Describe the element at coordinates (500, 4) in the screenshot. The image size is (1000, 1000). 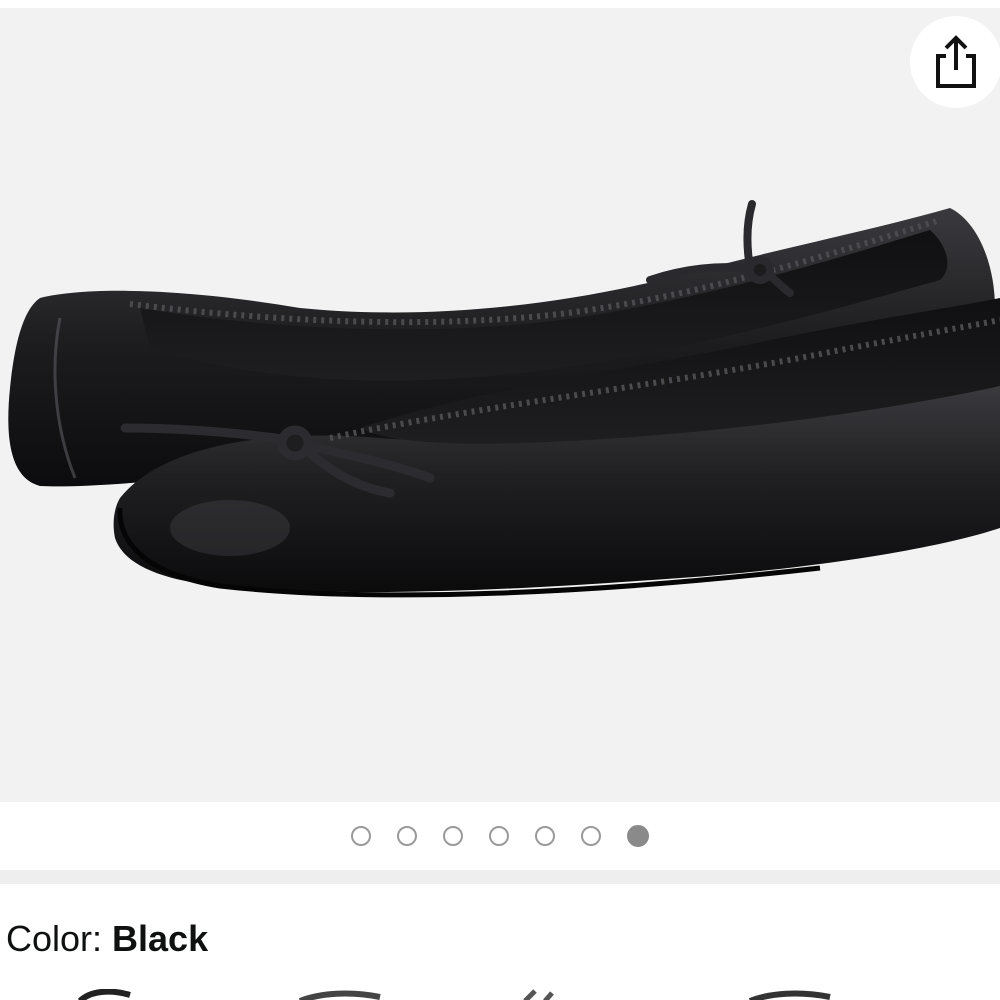
I see `top-strip` at that location.